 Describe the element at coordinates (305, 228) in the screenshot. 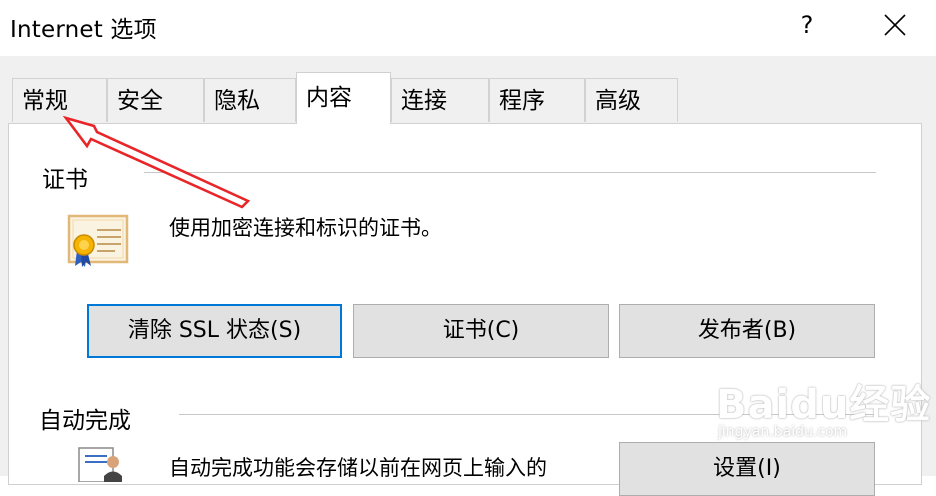

I see `certificates-description: 使用加密连接和标识的证书。` at that location.